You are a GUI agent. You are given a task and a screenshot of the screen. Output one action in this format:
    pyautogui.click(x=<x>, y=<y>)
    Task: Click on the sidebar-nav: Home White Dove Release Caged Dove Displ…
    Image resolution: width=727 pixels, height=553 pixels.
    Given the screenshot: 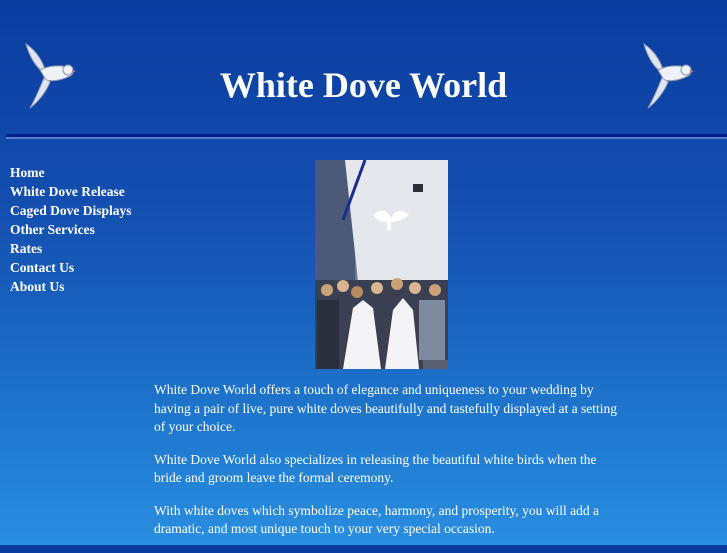 What is the action you would take?
    pyautogui.click(x=71, y=229)
    